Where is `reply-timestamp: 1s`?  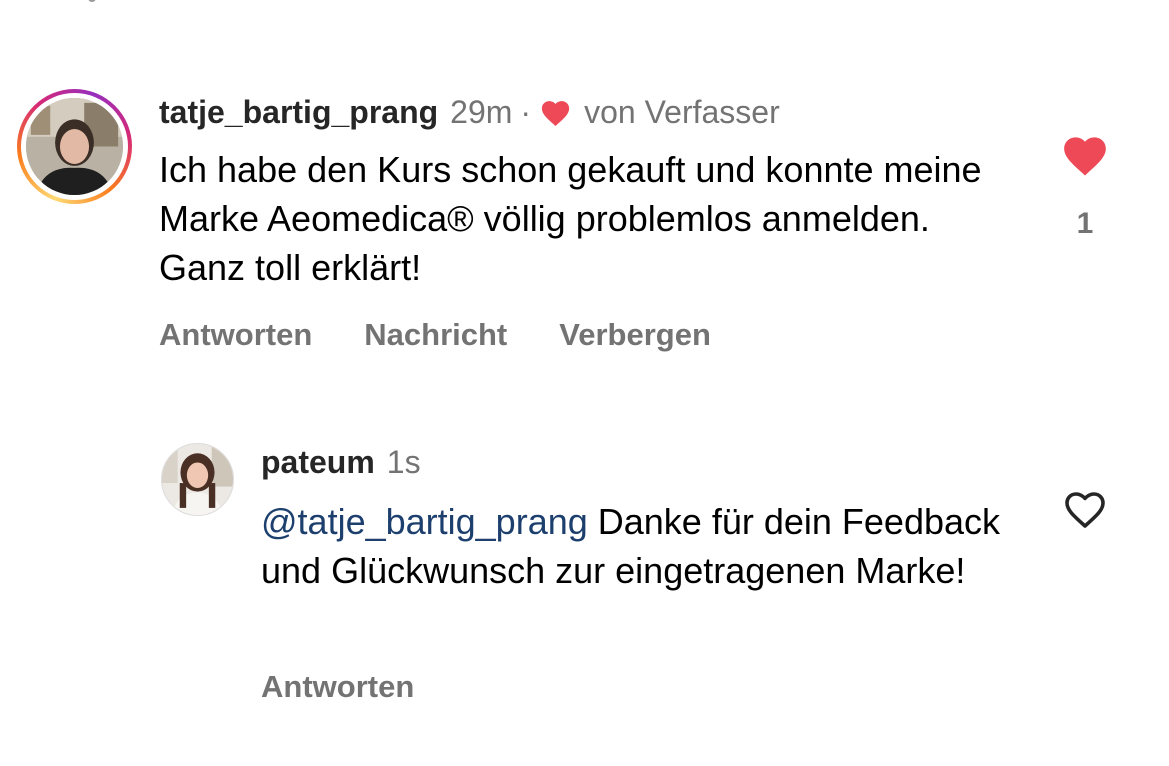 reply-timestamp: 1s is located at coordinates (403, 462).